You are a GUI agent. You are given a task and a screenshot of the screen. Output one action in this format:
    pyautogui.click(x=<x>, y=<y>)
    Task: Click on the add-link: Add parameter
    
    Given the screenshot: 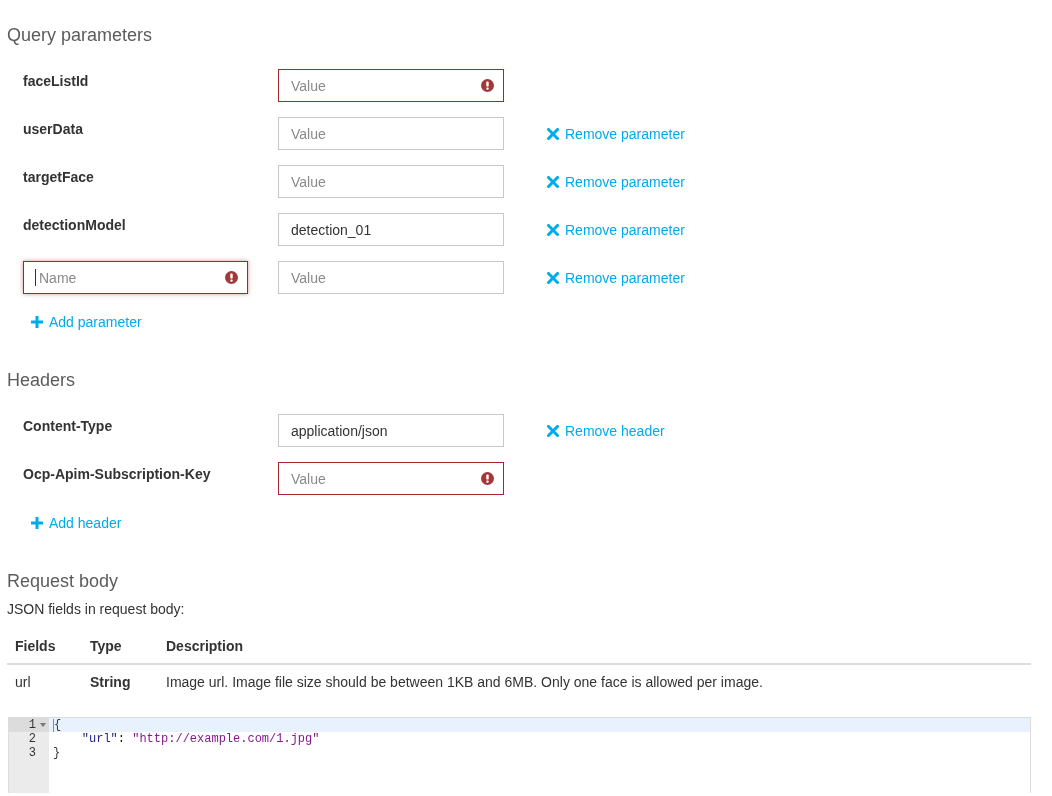 What is the action you would take?
    pyautogui.click(x=86, y=322)
    